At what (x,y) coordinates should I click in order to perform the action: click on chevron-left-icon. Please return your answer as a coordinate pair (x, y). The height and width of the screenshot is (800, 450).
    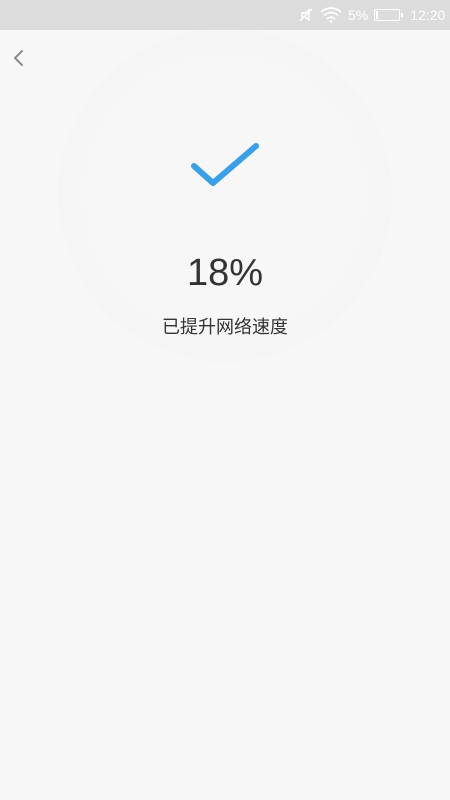
    Looking at the image, I should click on (18, 60).